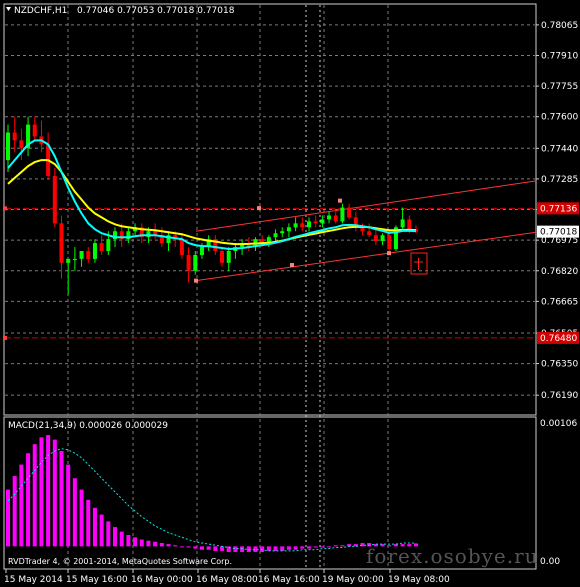 The height and width of the screenshot is (587, 580). What do you see at coordinates (558, 339) in the screenshot?
I see `support-price-tag: 0.76480` at bounding box center [558, 339].